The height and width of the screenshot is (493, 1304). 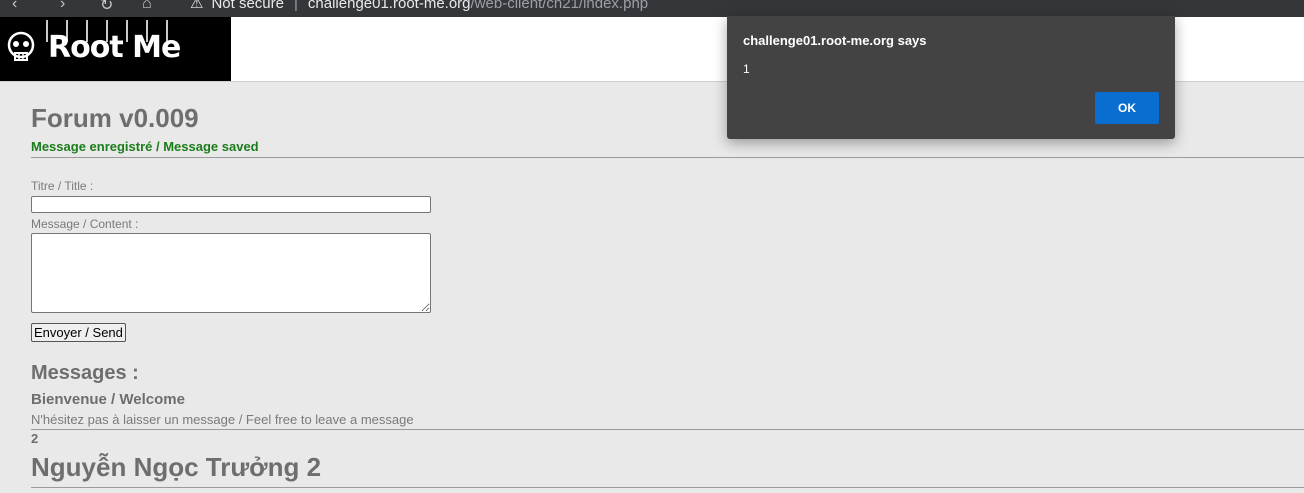 I want to click on url-path: /web-client/ch21/index.php, so click(x=559, y=6).